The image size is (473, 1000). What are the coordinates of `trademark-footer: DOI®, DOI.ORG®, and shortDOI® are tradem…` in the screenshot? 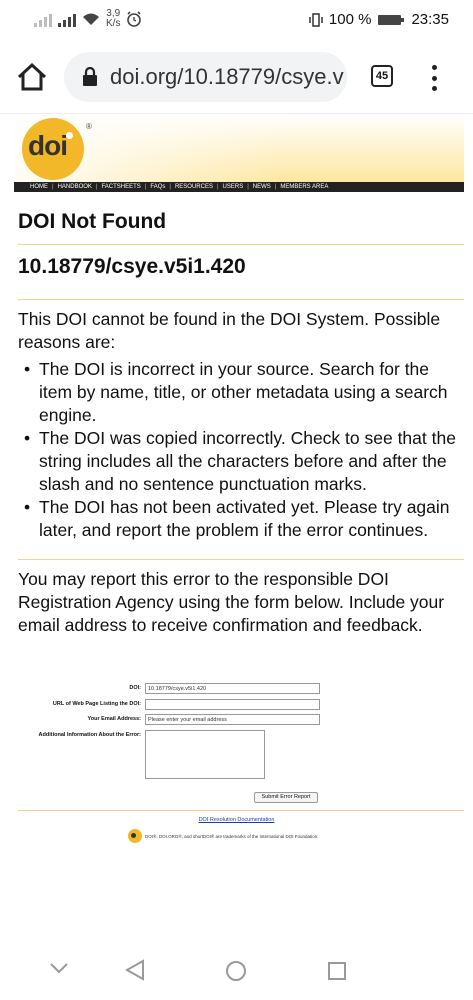 It's located at (223, 836).